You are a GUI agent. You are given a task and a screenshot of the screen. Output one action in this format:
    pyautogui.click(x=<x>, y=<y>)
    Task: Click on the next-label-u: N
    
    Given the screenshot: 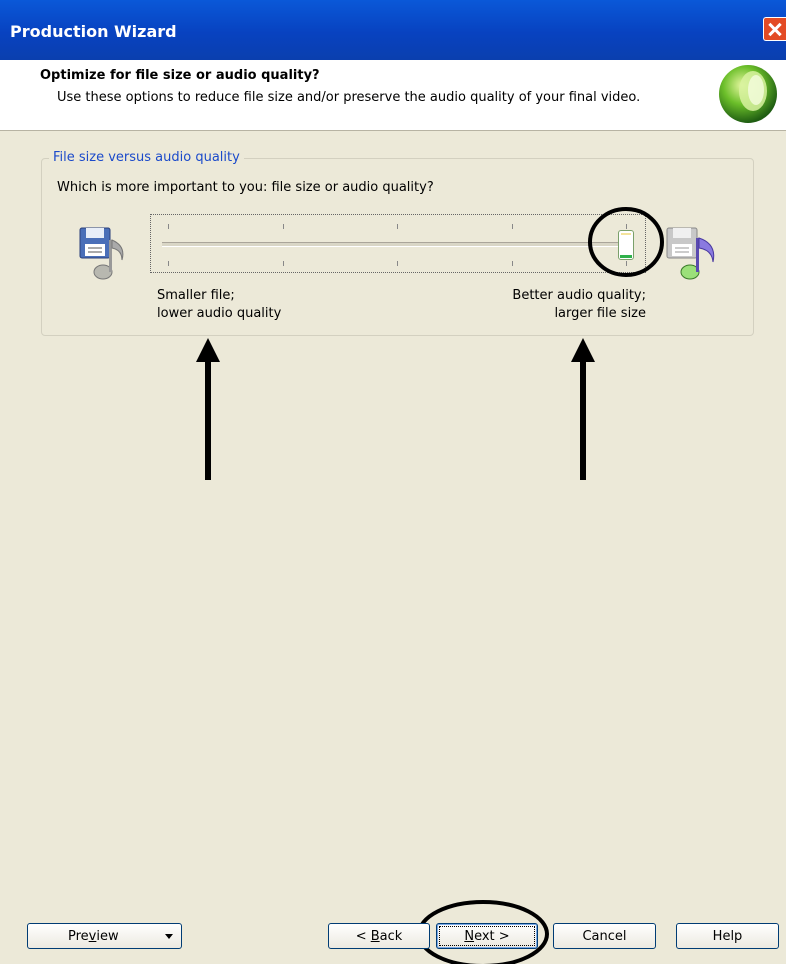 What is the action you would take?
    pyautogui.click(x=469, y=936)
    